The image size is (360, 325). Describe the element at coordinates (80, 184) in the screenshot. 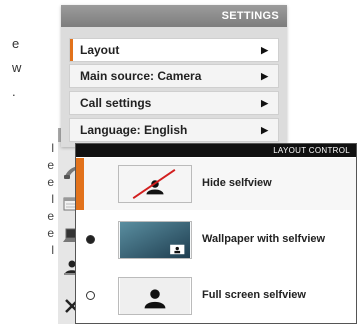

I see `selection-indicator` at that location.